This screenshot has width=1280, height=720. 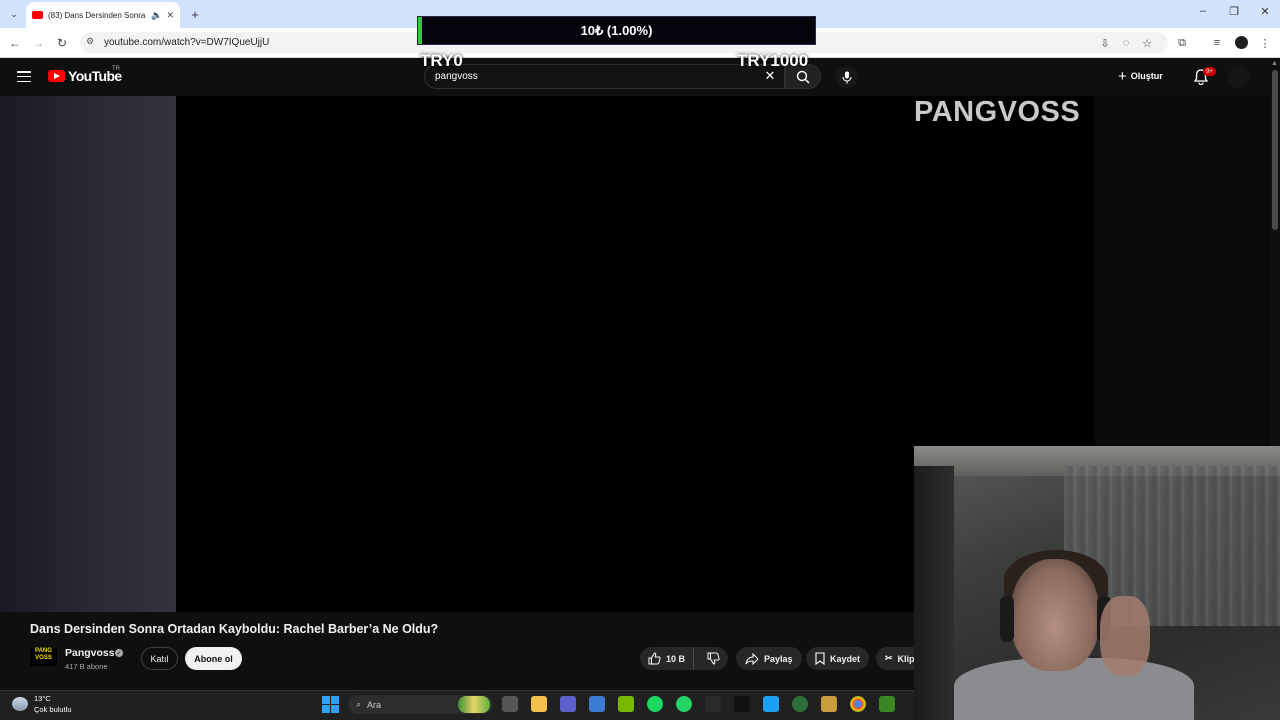 I want to click on ambient-backdrop-right, so click(x=1182, y=271).